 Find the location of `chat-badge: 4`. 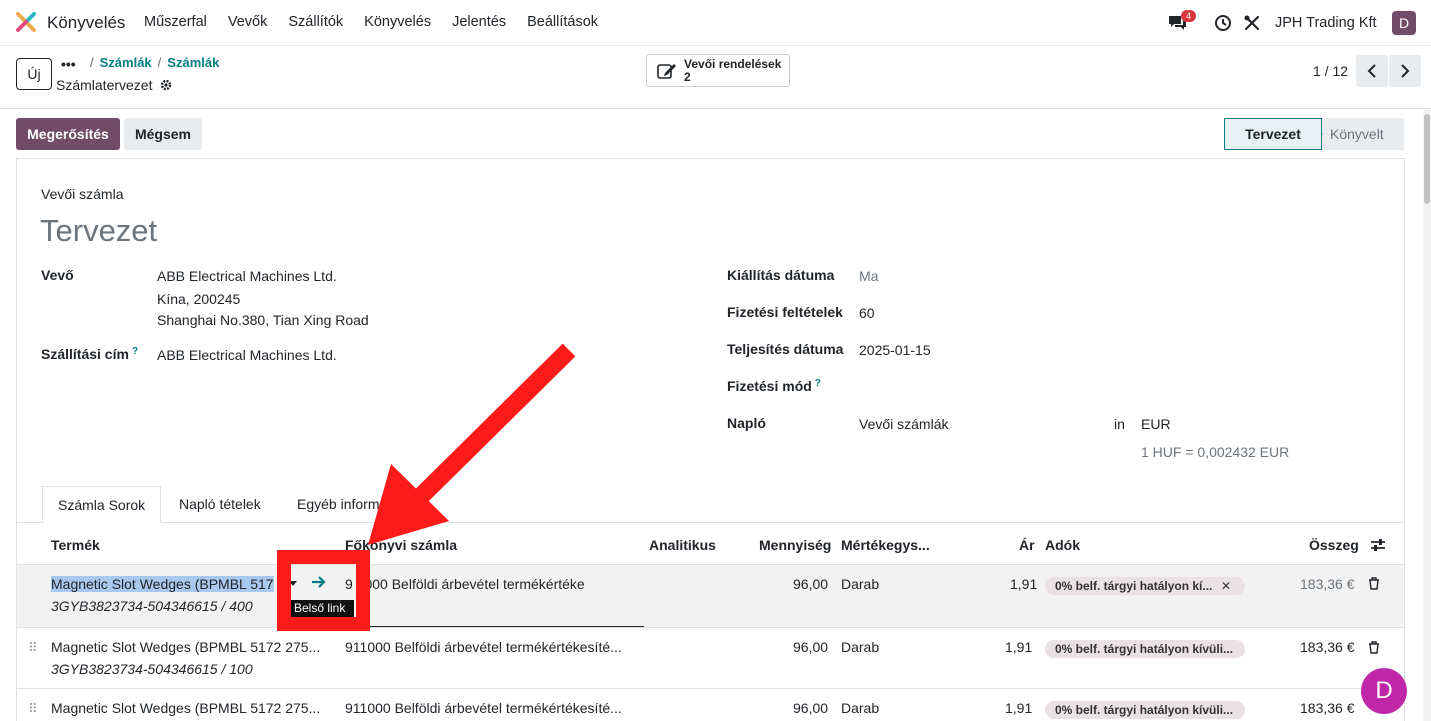

chat-badge: 4 is located at coordinates (1189, 16).